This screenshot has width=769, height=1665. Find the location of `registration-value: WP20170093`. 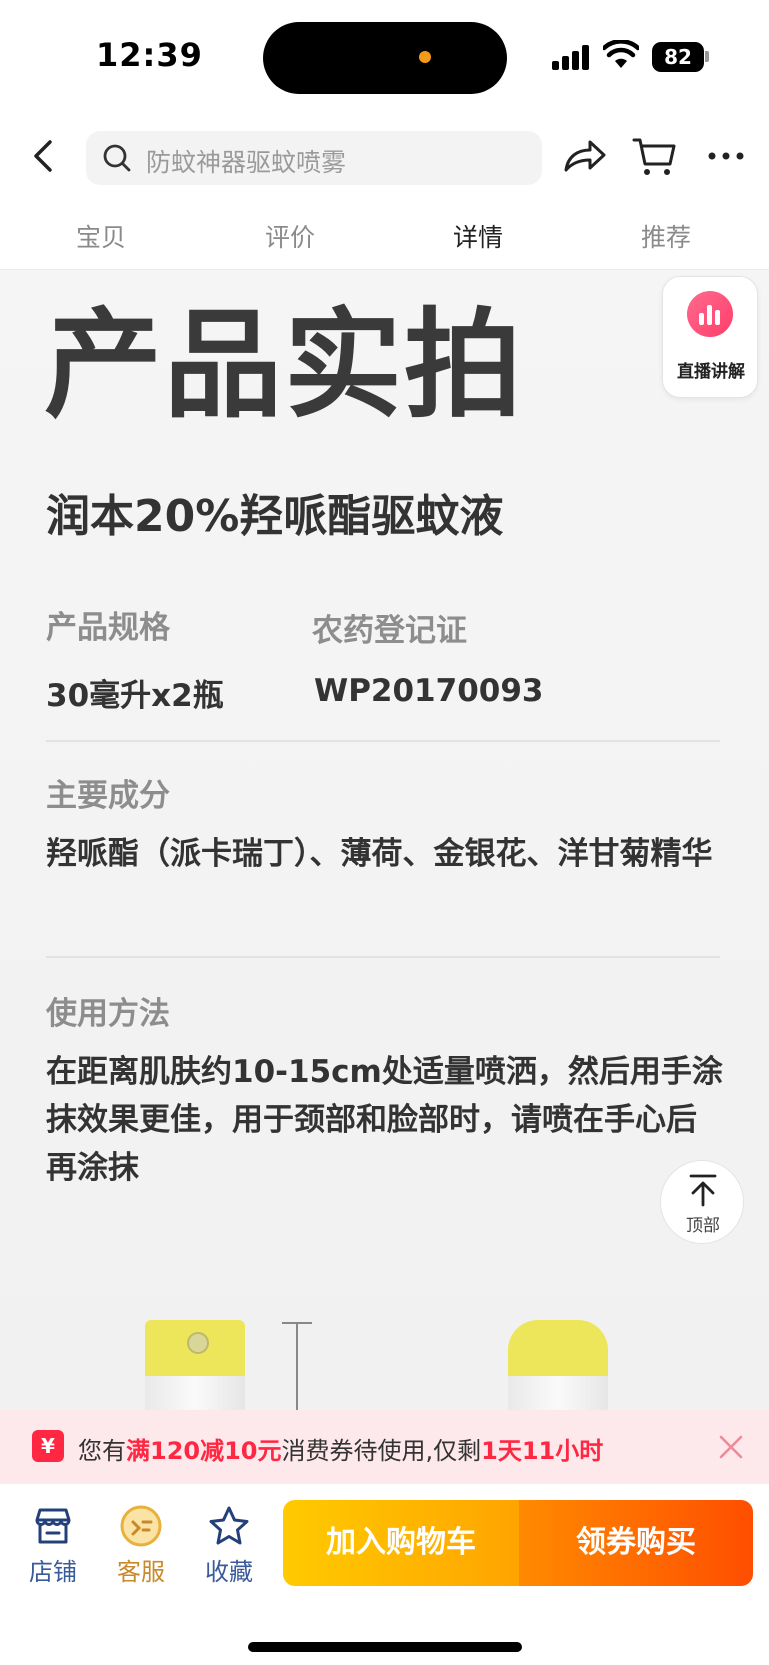

registration-value: WP20170093 is located at coordinates (429, 691).